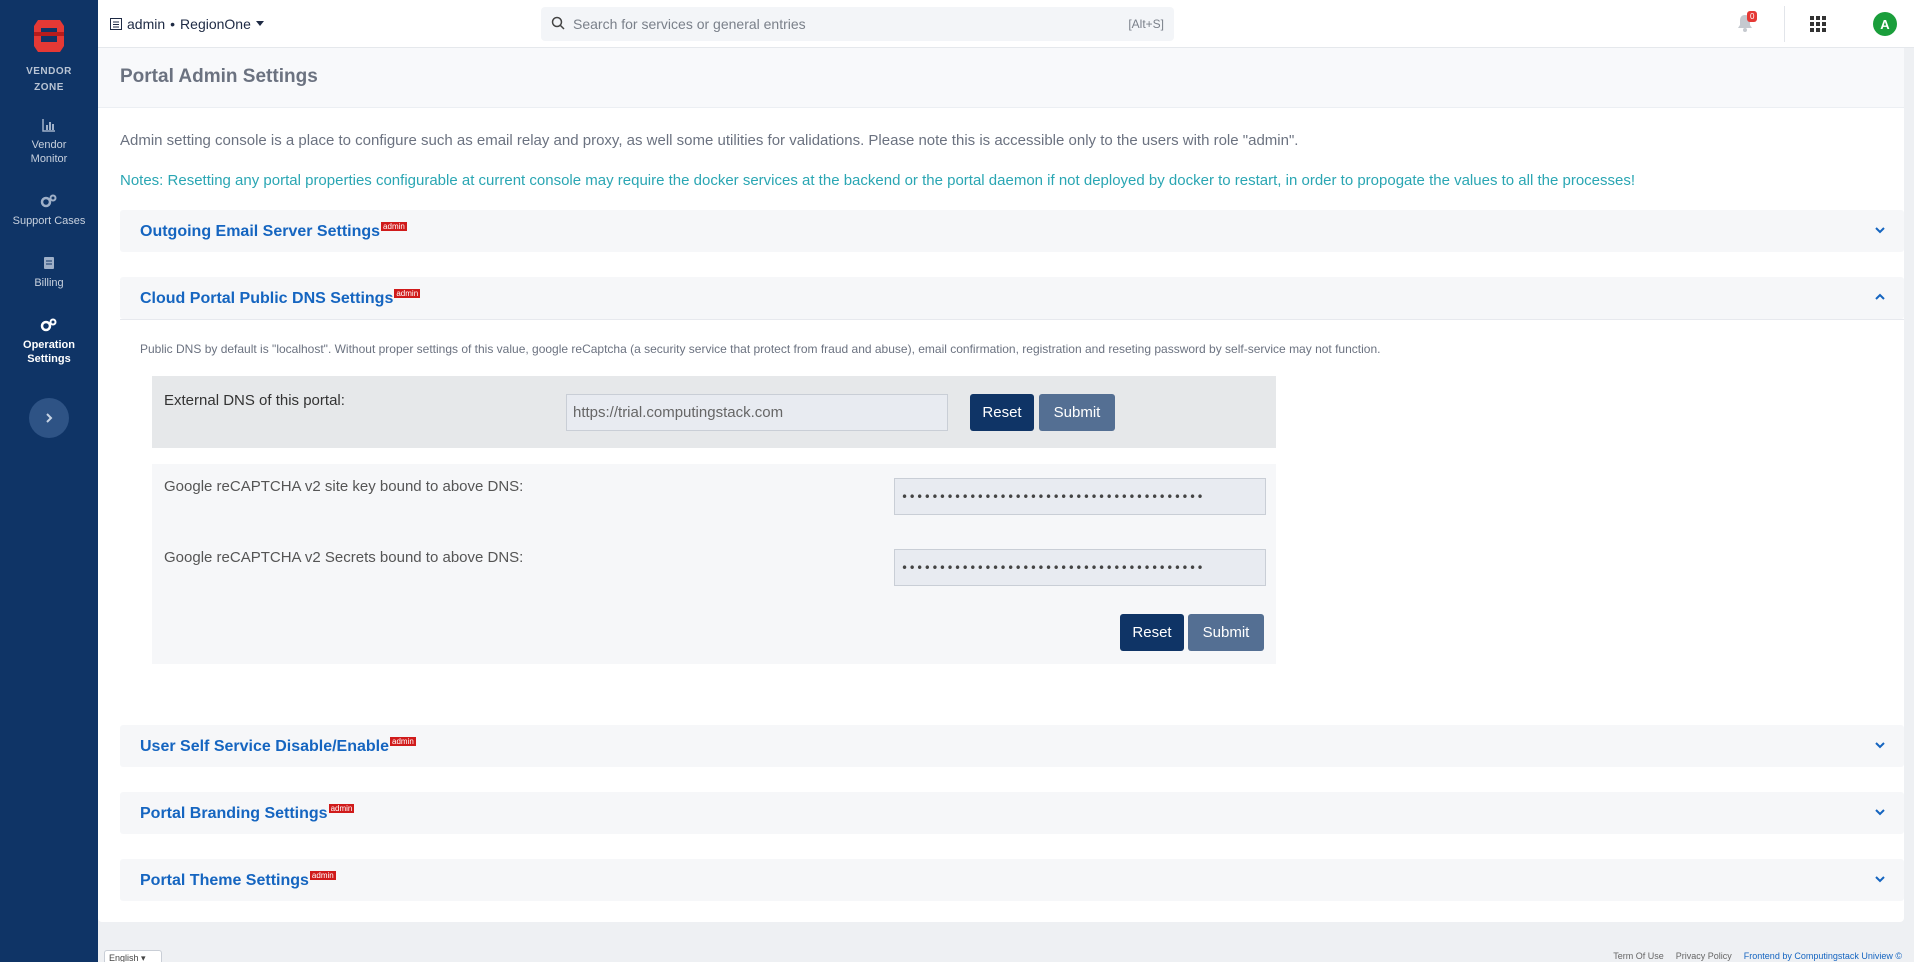 The image size is (1914, 962). Describe the element at coordinates (1638, 956) in the screenshot. I see `terms-link: Term Of Use` at that location.